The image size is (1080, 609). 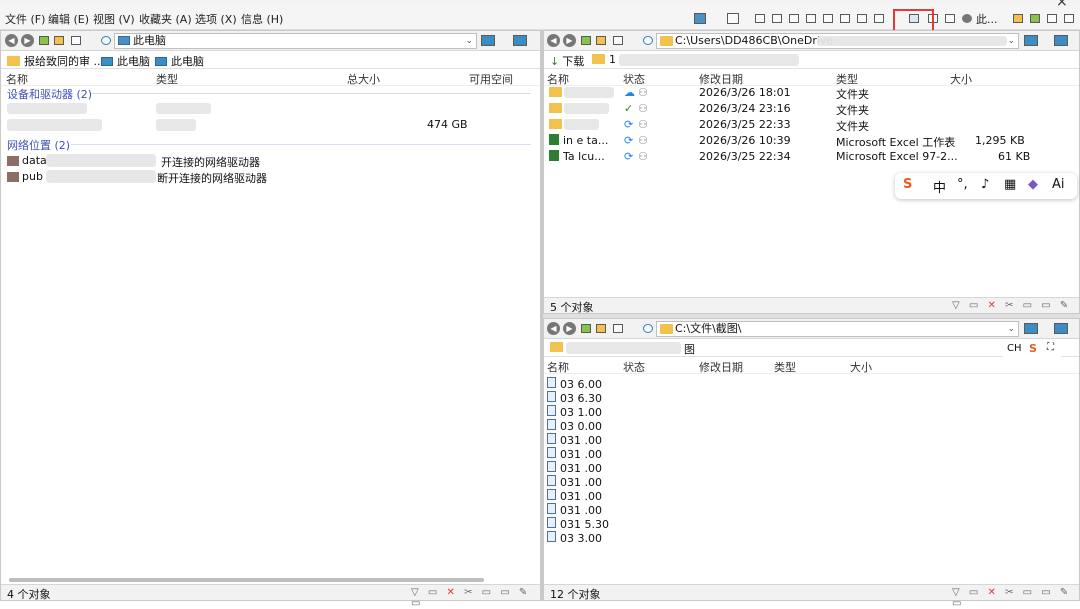 What do you see at coordinates (270, 109) in the screenshot?
I see `list-item` at bounding box center [270, 109].